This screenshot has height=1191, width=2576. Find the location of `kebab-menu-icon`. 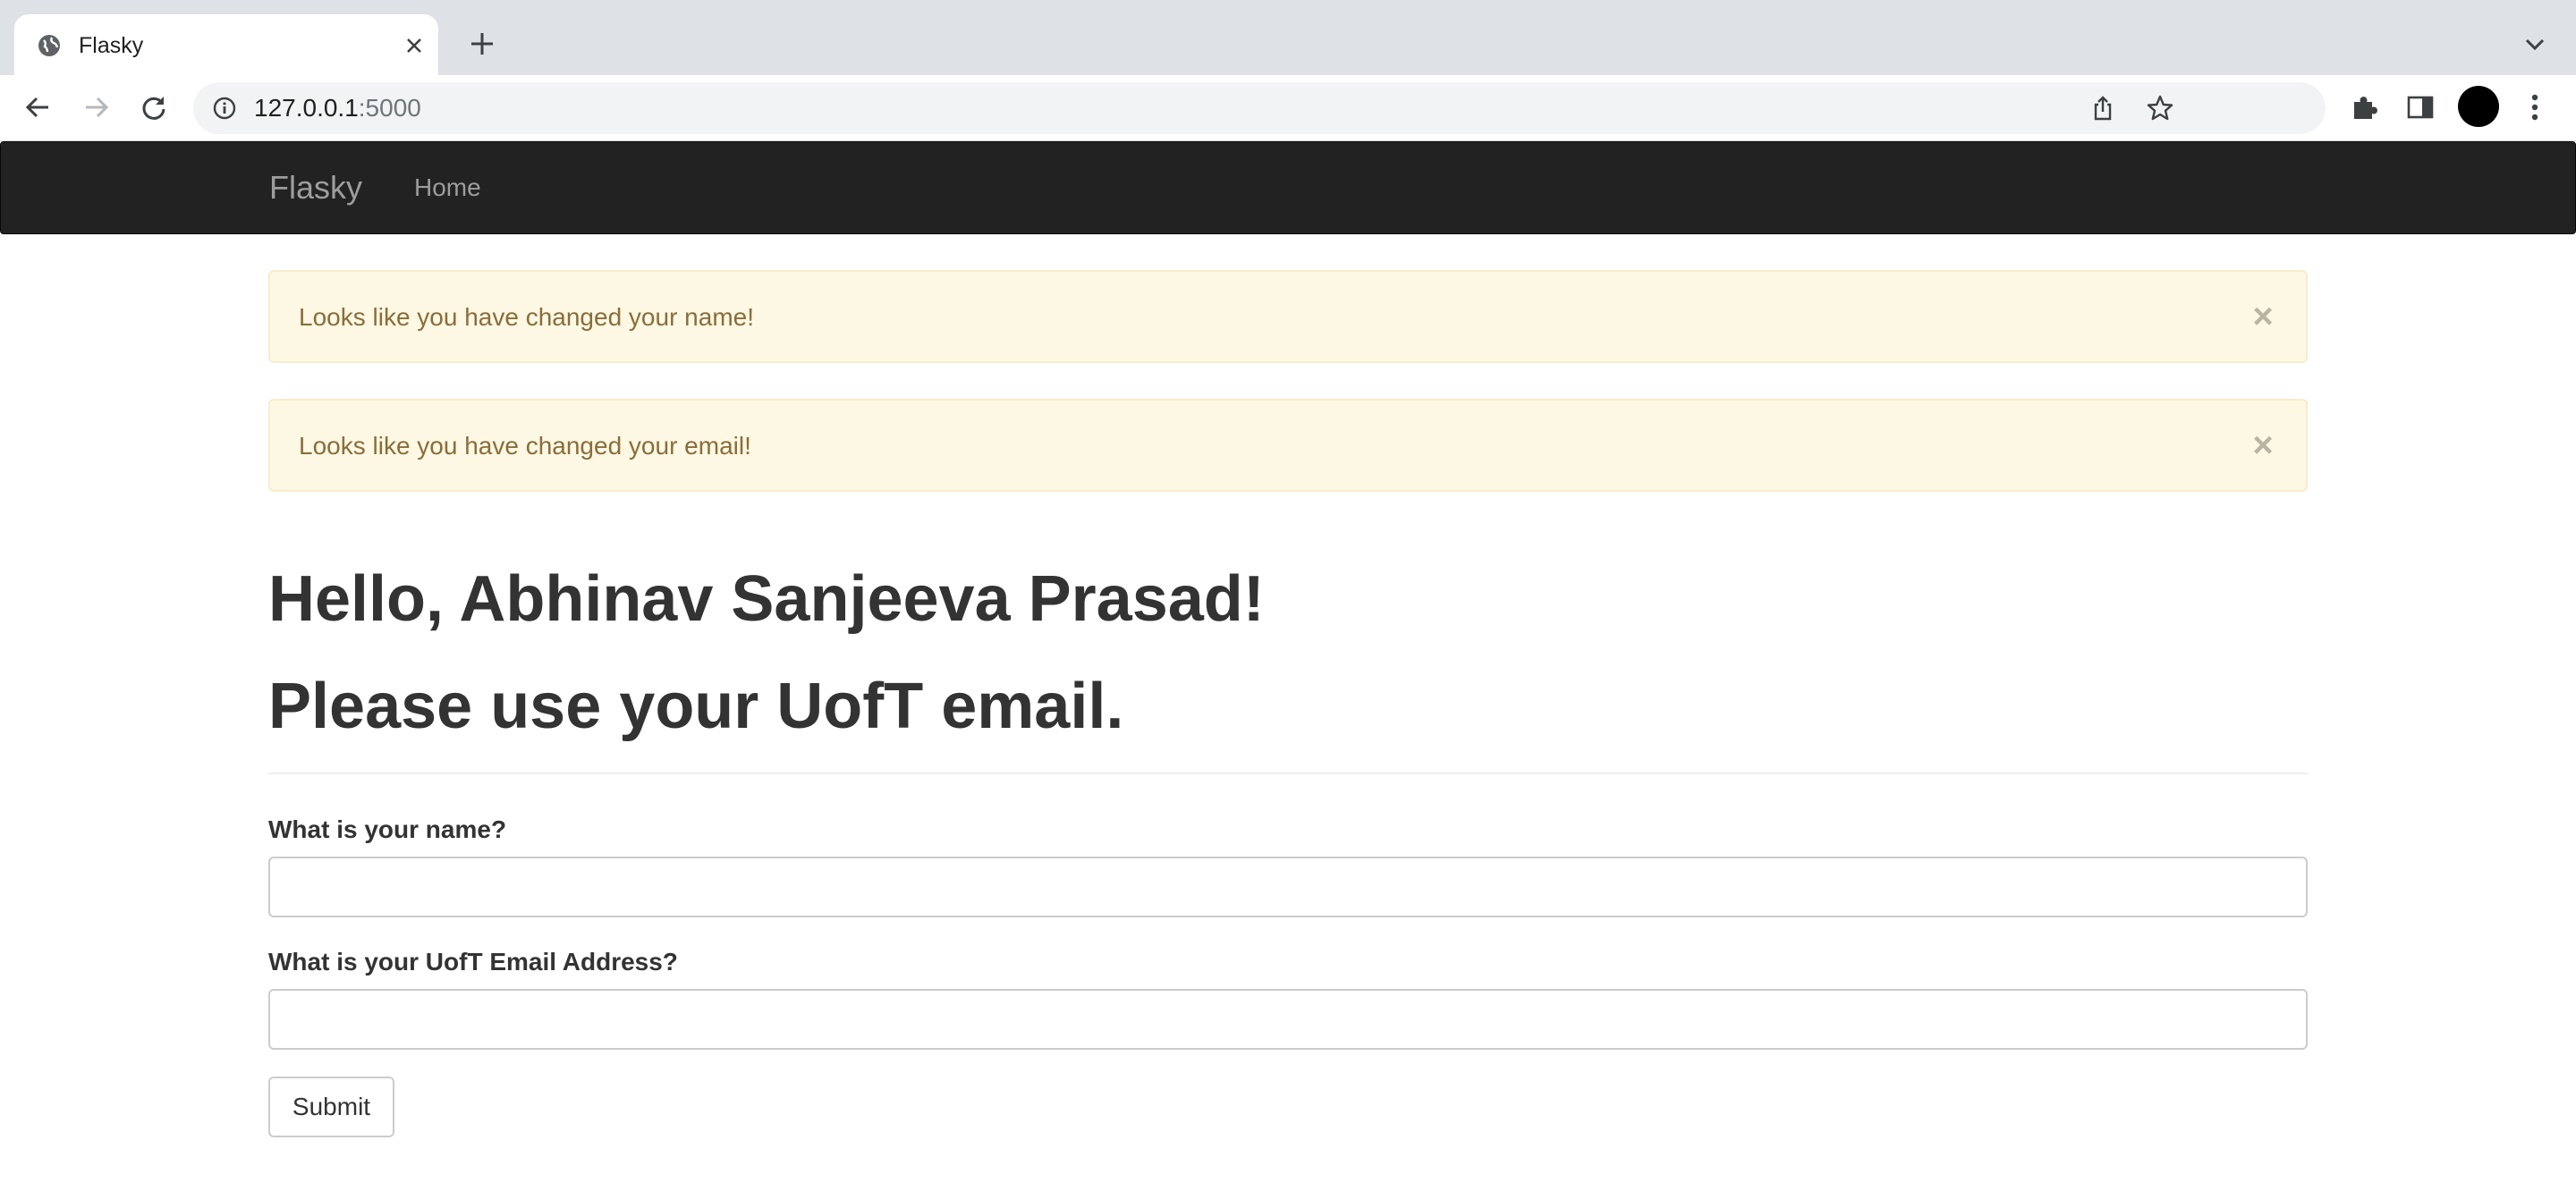

kebab-menu-icon is located at coordinates (2535, 107).